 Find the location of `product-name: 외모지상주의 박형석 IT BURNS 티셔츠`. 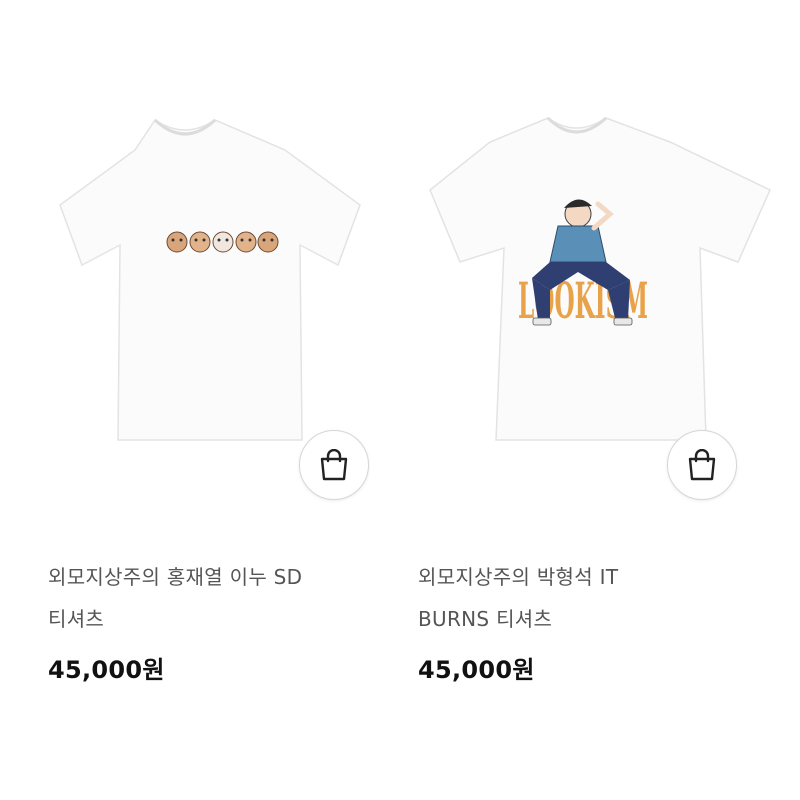

product-name: 외모지상주의 박형석 IT BURNS 티셔츠 is located at coordinates (578, 598).